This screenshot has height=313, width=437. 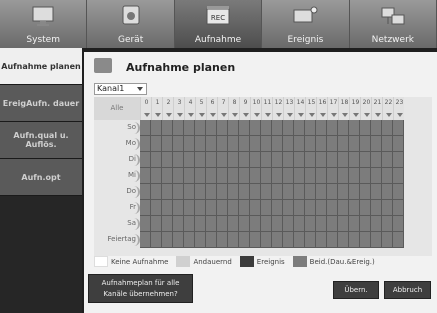 I want to click on hour-header: 1, so click(x=156, y=108).